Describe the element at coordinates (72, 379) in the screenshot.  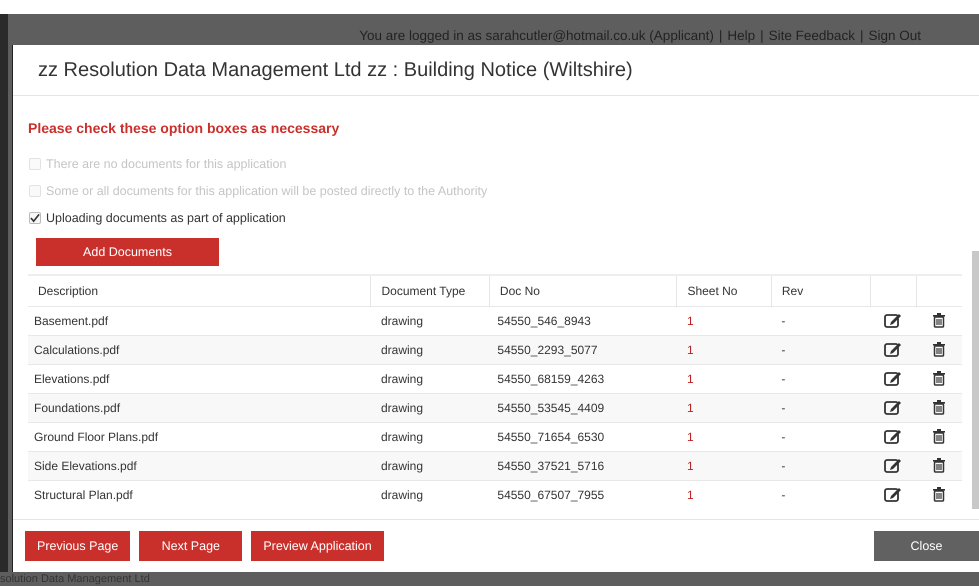
I see `table-cell: Elevations.pdf` at that location.